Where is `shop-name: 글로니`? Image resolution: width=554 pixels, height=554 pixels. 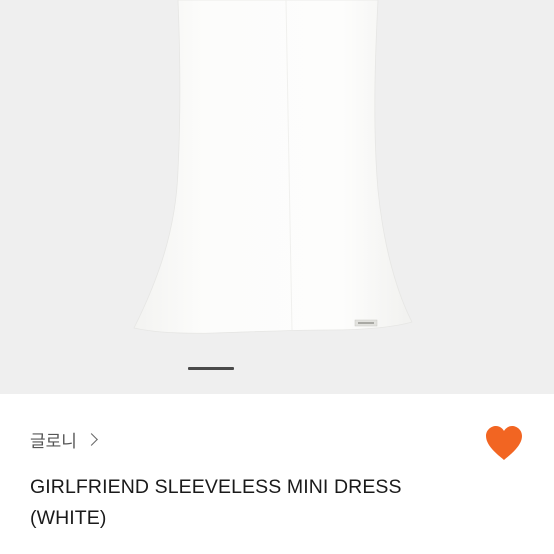 shop-name: 글로니 is located at coordinates (53, 441).